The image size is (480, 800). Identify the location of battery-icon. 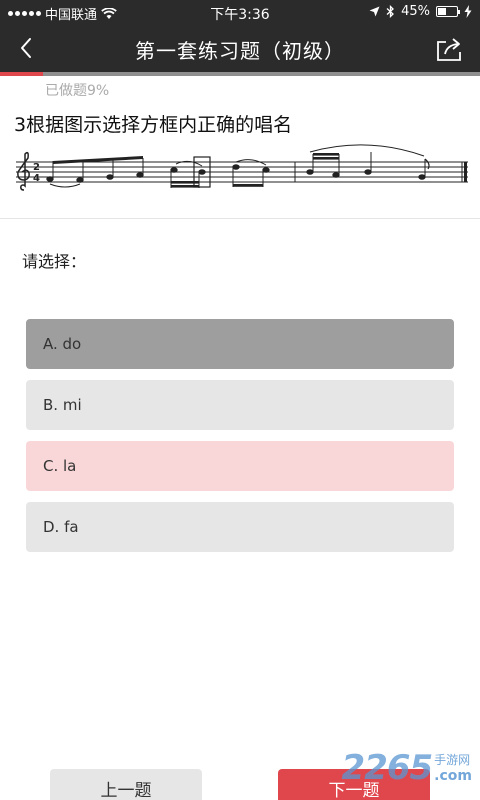
(448, 11).